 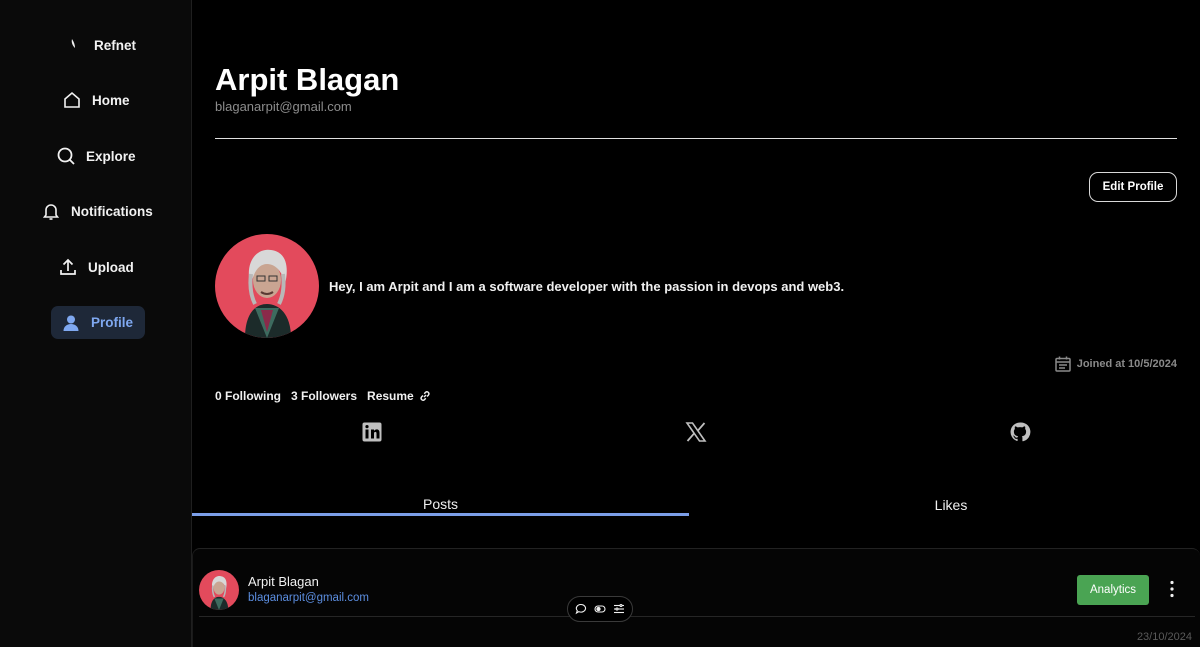 I want to click on post-author-avatar, so click(x=219, y=590).